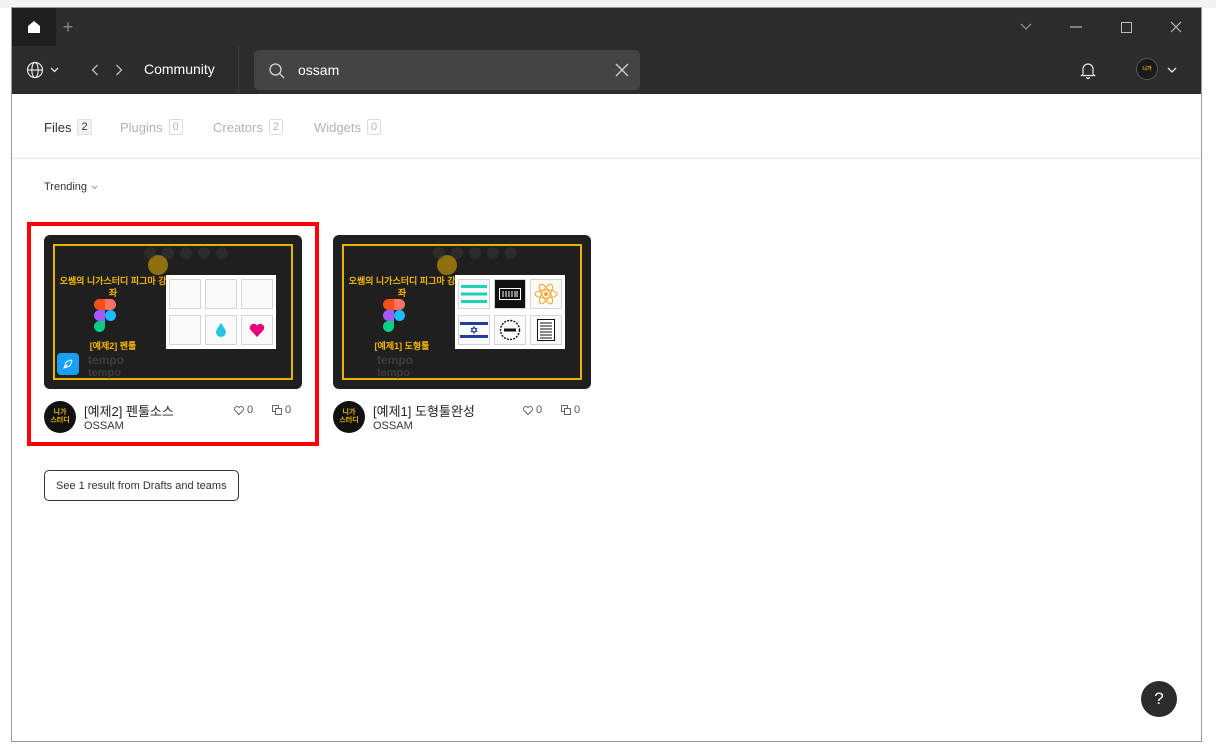 The image size is (1216, 753). What do you see at coordinates (393, 426) in the screenshot?
I see `file-author: OSSAM` at bounding box center [393, 426].